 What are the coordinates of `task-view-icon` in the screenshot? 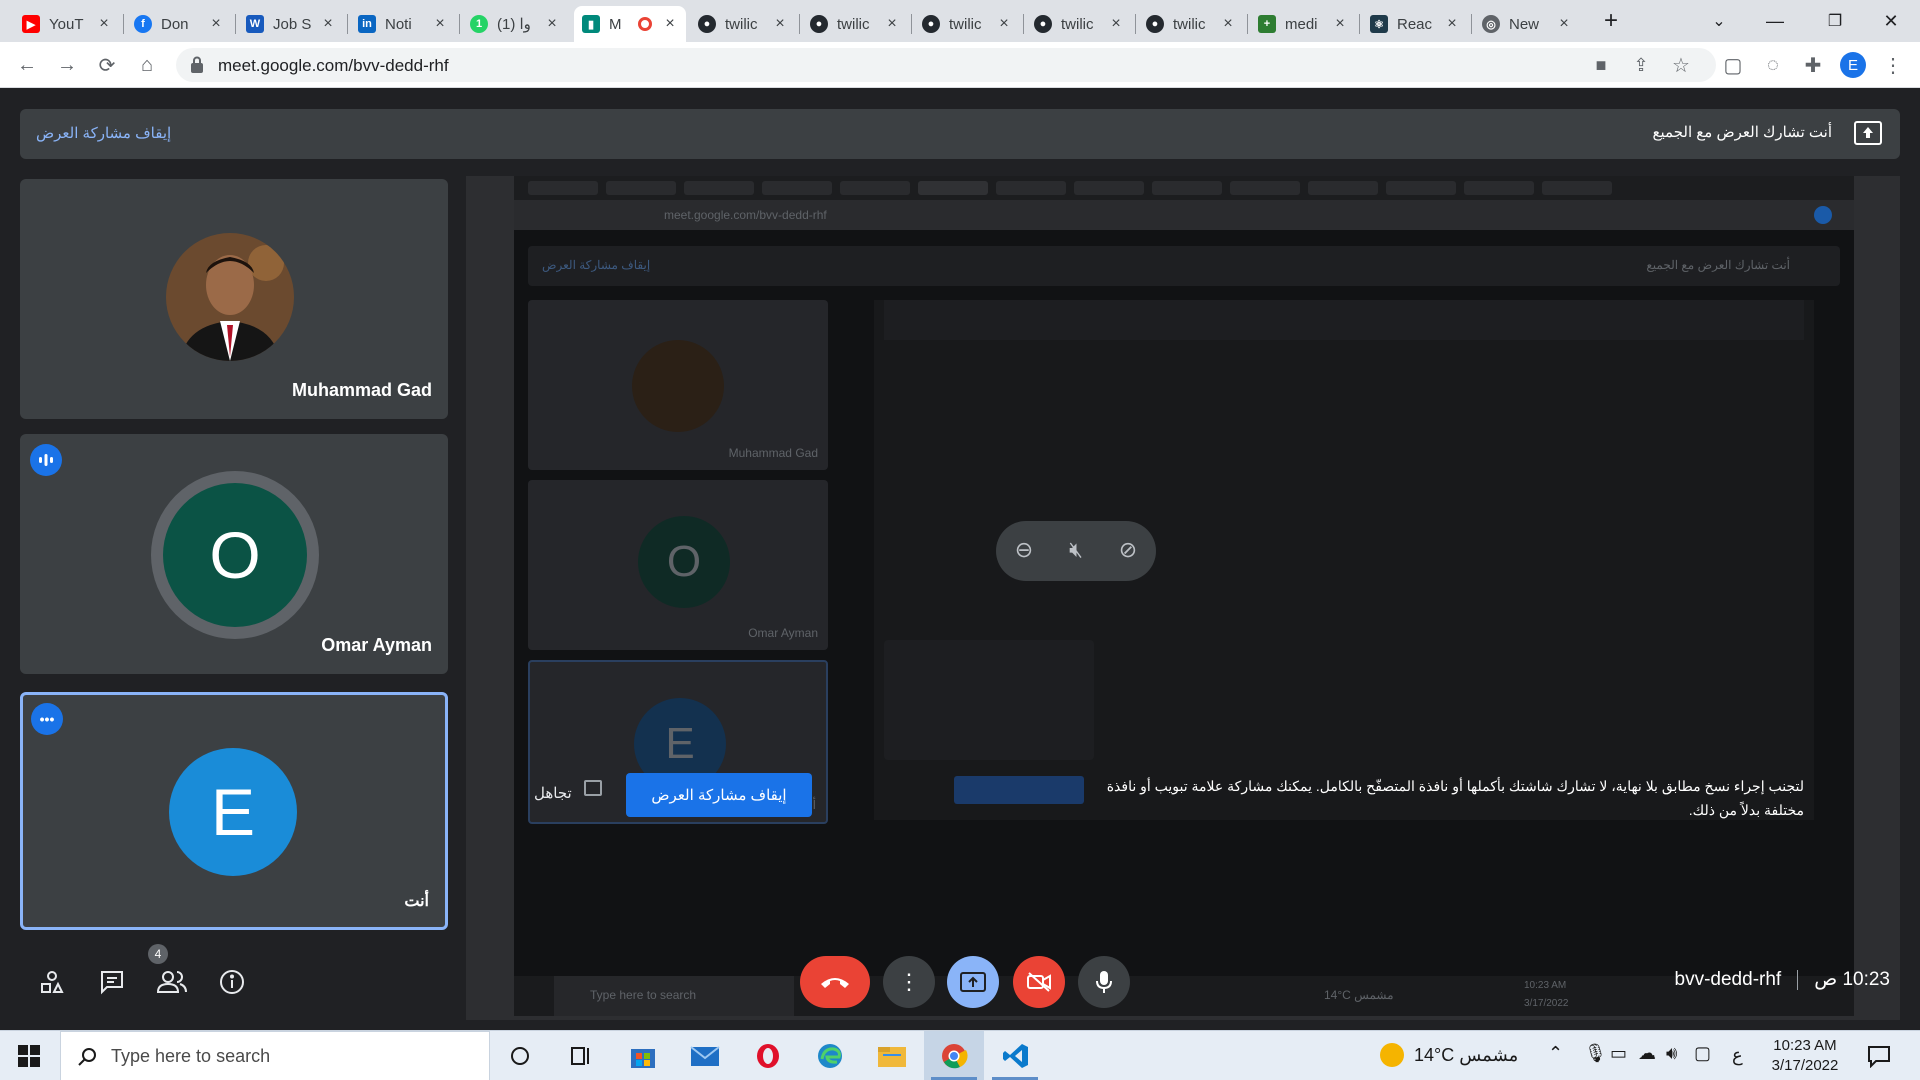 It's located at (580, 1056).